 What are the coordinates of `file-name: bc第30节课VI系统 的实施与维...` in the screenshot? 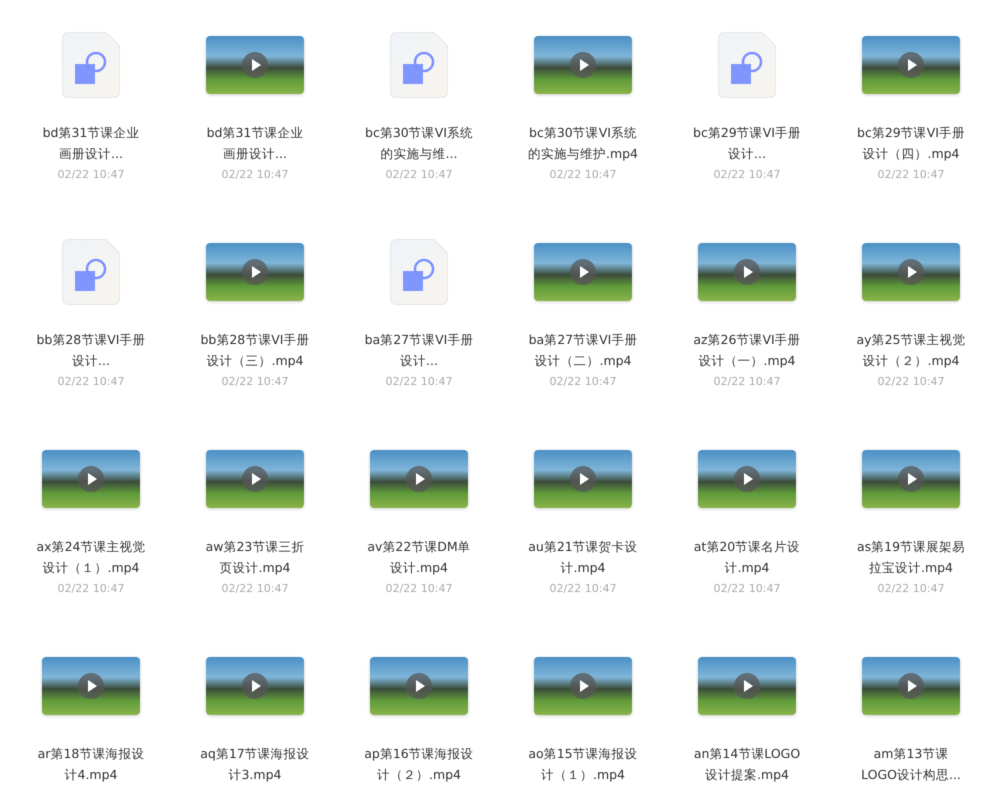 It's located at (419, 143).